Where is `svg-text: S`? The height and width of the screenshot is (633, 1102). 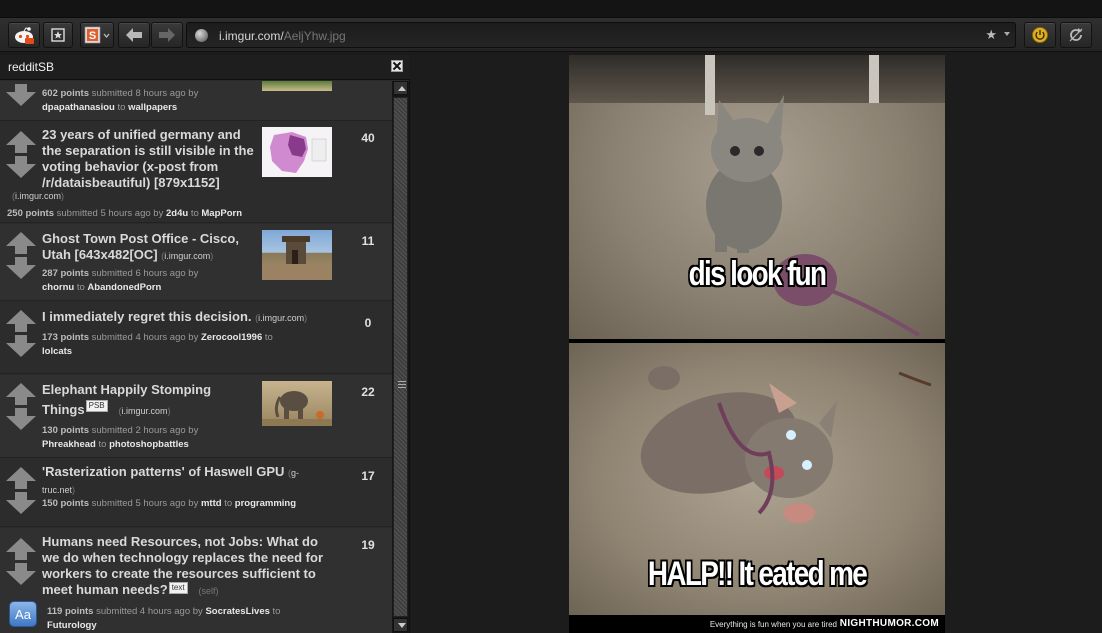
svg-text: S is located at coordinates (92, 36).